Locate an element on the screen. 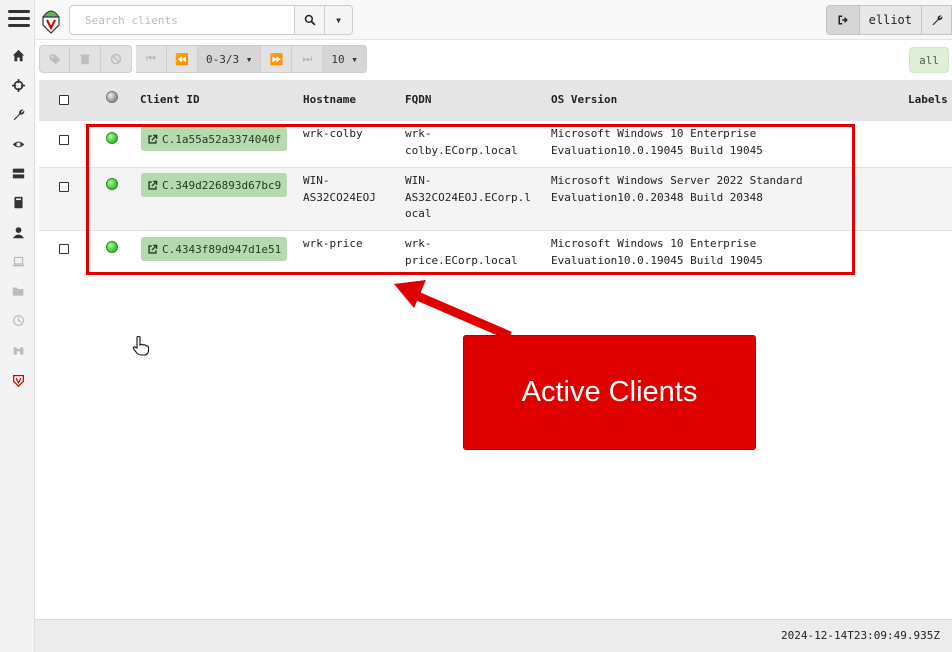  search-input is located at coordinates (182, 20).